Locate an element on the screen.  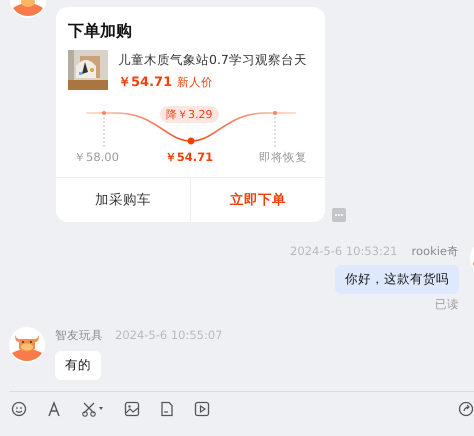
message-time: 2024-5-6 10:53:21 is located at coordinates (344, 251).